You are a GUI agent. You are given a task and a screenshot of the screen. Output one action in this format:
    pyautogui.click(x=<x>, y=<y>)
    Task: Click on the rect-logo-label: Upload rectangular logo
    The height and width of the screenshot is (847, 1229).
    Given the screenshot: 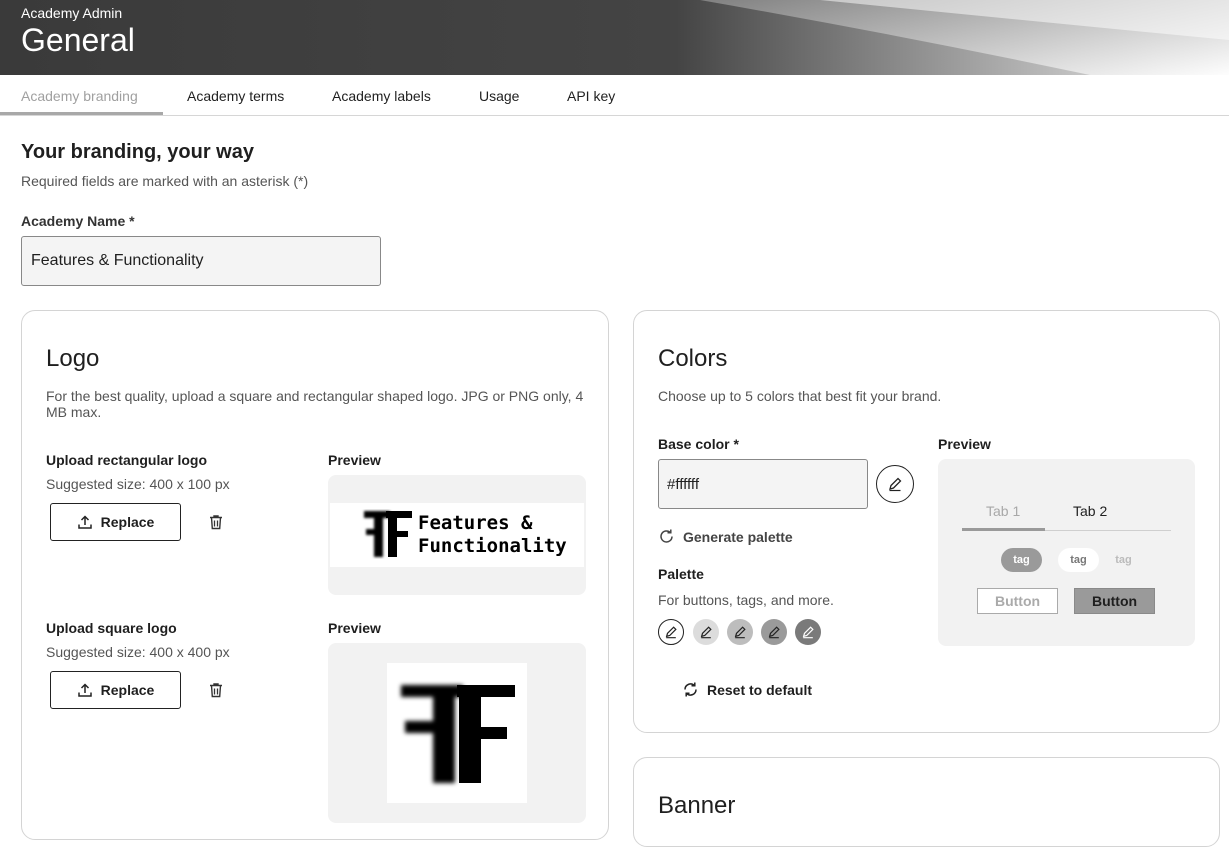 What is the action you would take?
    pyautogui.click(x=127, y=460)
    